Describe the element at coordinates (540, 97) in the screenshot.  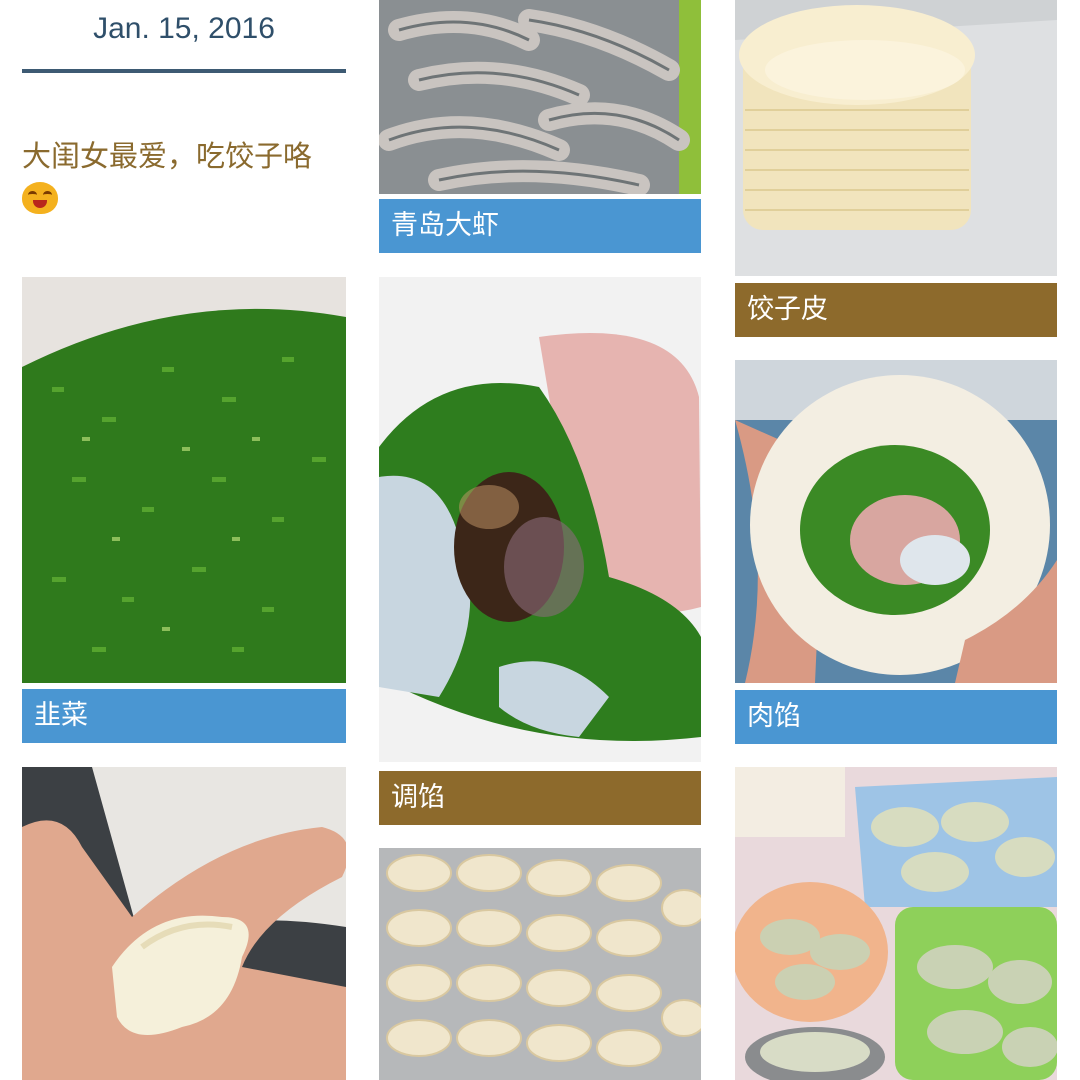
I see `shrimp-photo` at that location.